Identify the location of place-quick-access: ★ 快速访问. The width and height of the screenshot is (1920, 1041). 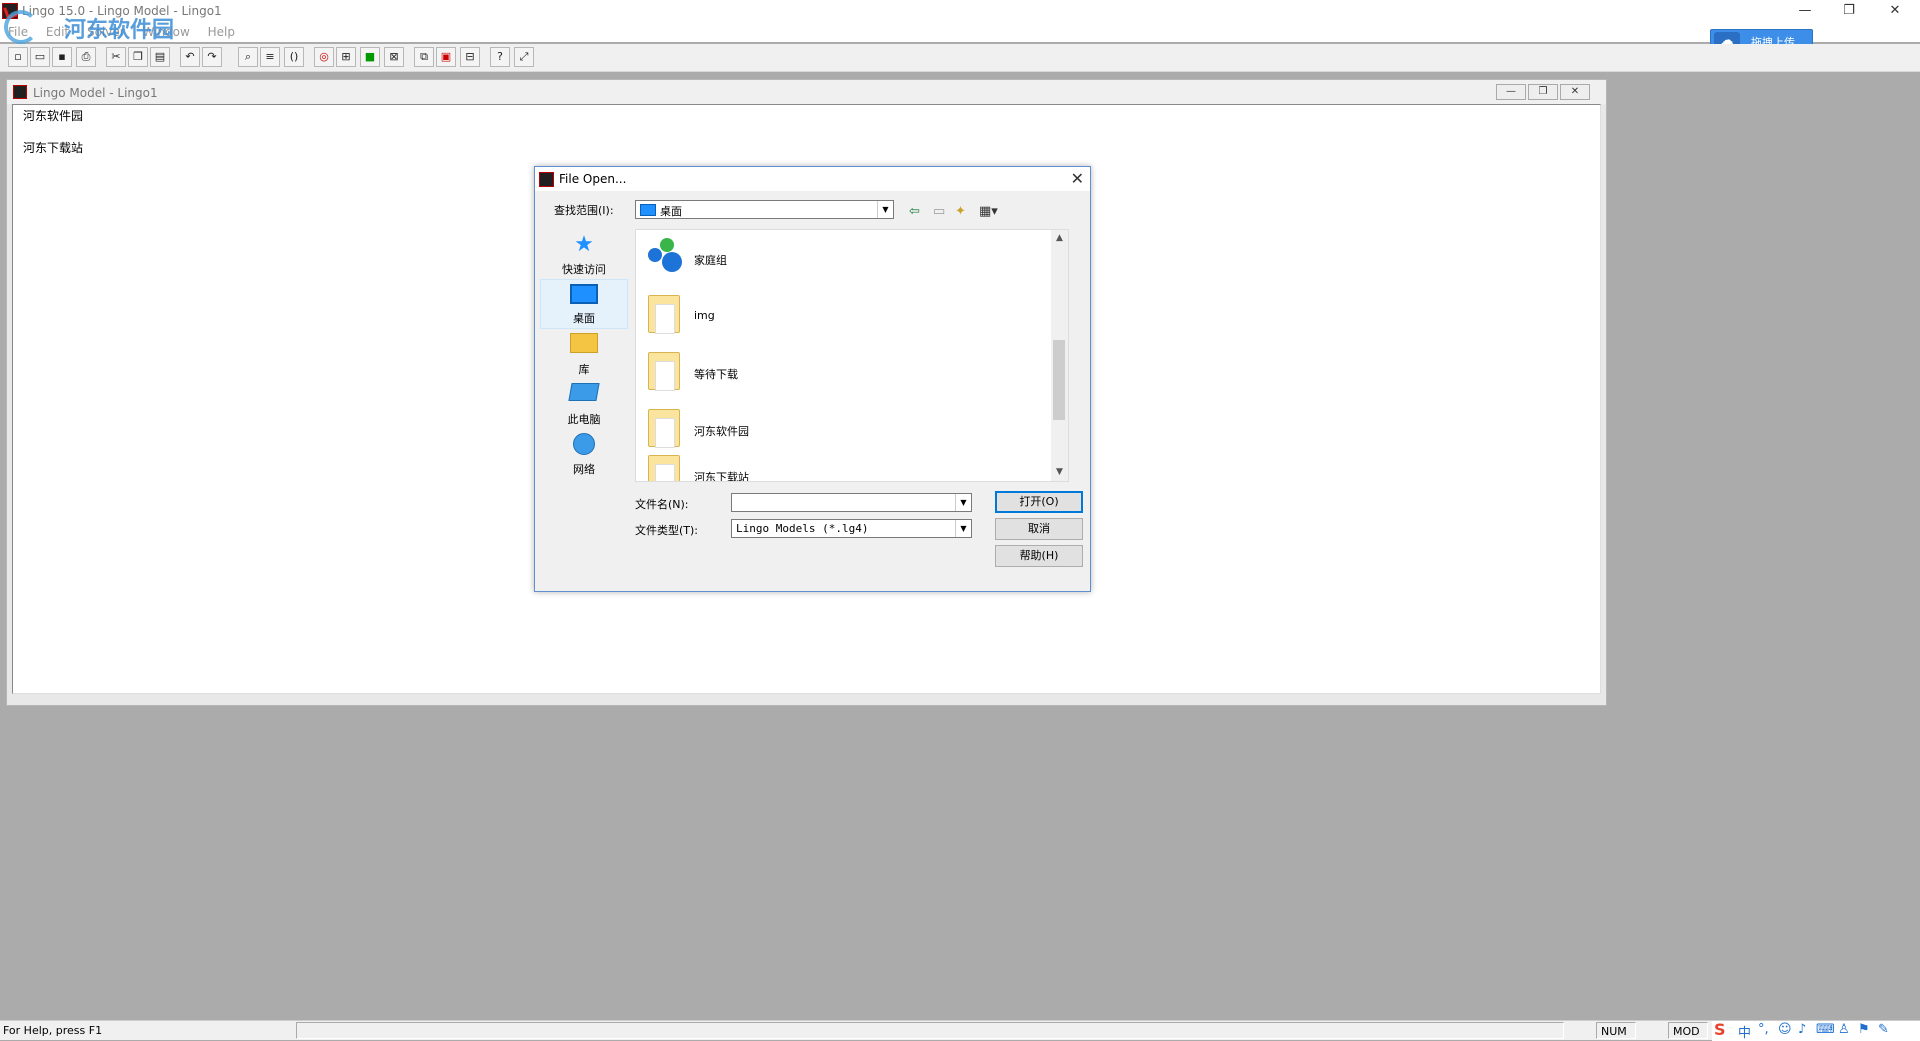
(584, 254).